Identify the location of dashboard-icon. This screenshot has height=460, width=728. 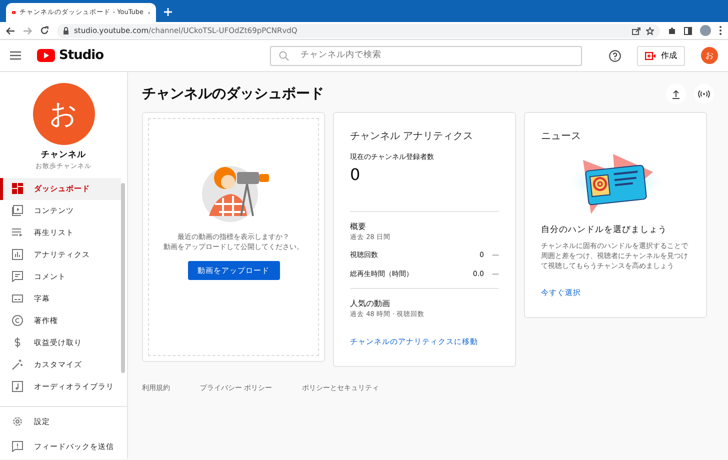
(17, 188).